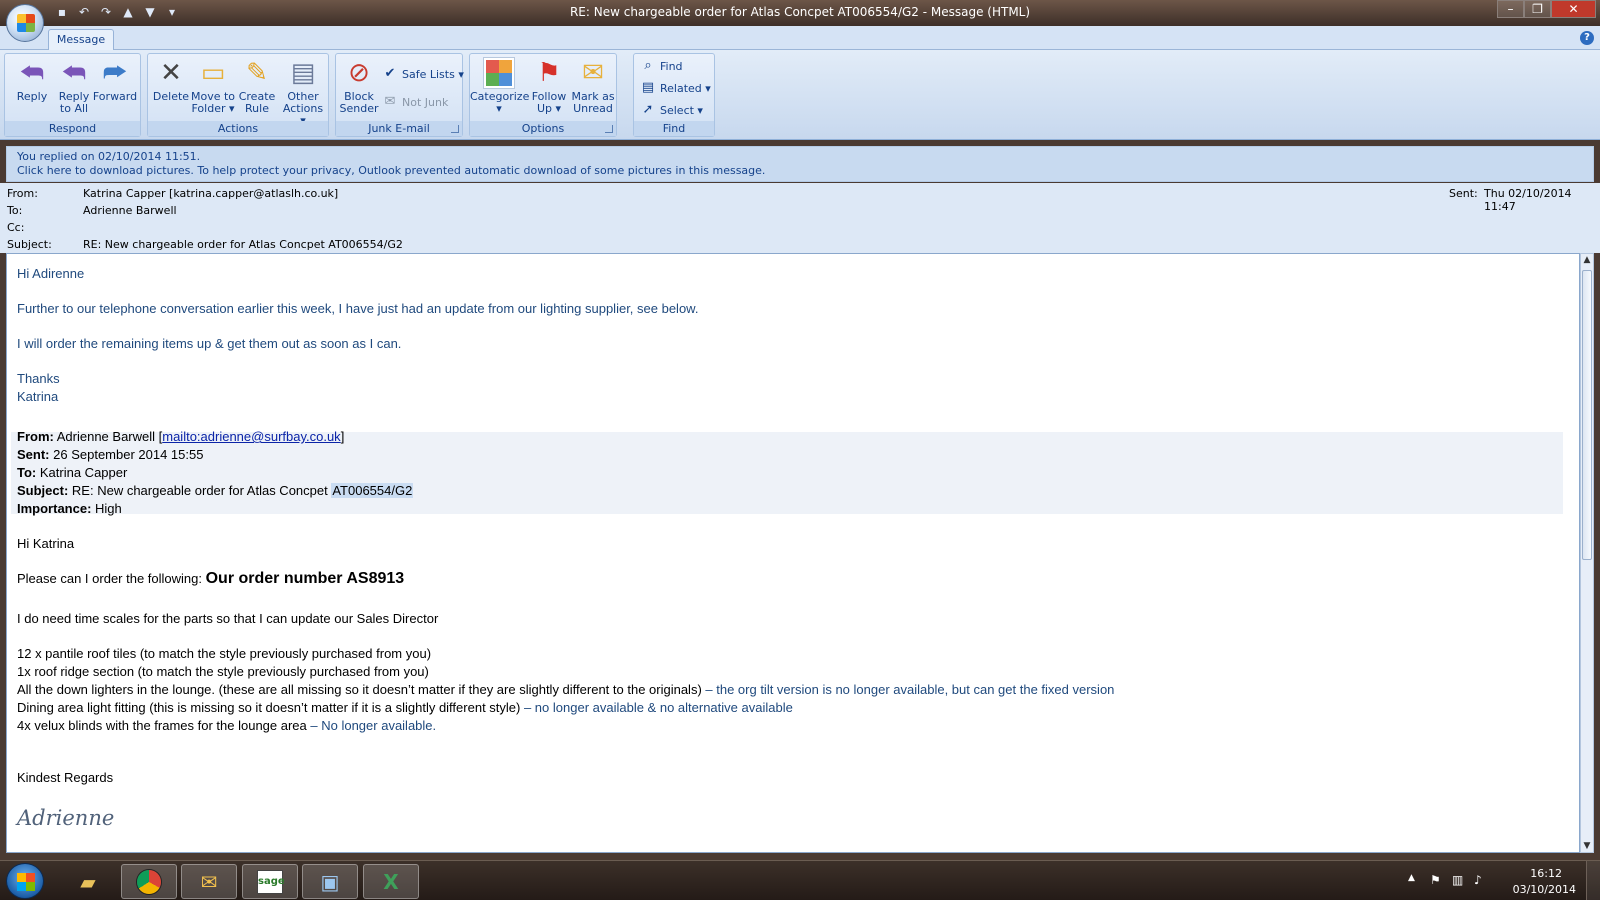 This screenshot has height=900, width=1600. I want to click on flag-icon: ⚑, so click(549, 73).